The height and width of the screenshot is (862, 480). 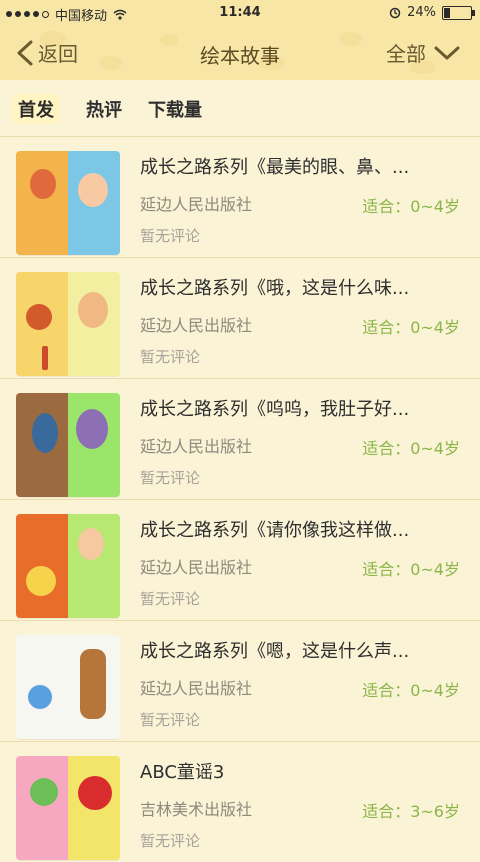 What do you see at coordinates (240, 438) in the screenshot?
I see `list-item: 成长之路系列《呜呜，我肚子好... 延边人民出版社 暂无评论 适合：0~4岁` at bounding box center [240, 438].